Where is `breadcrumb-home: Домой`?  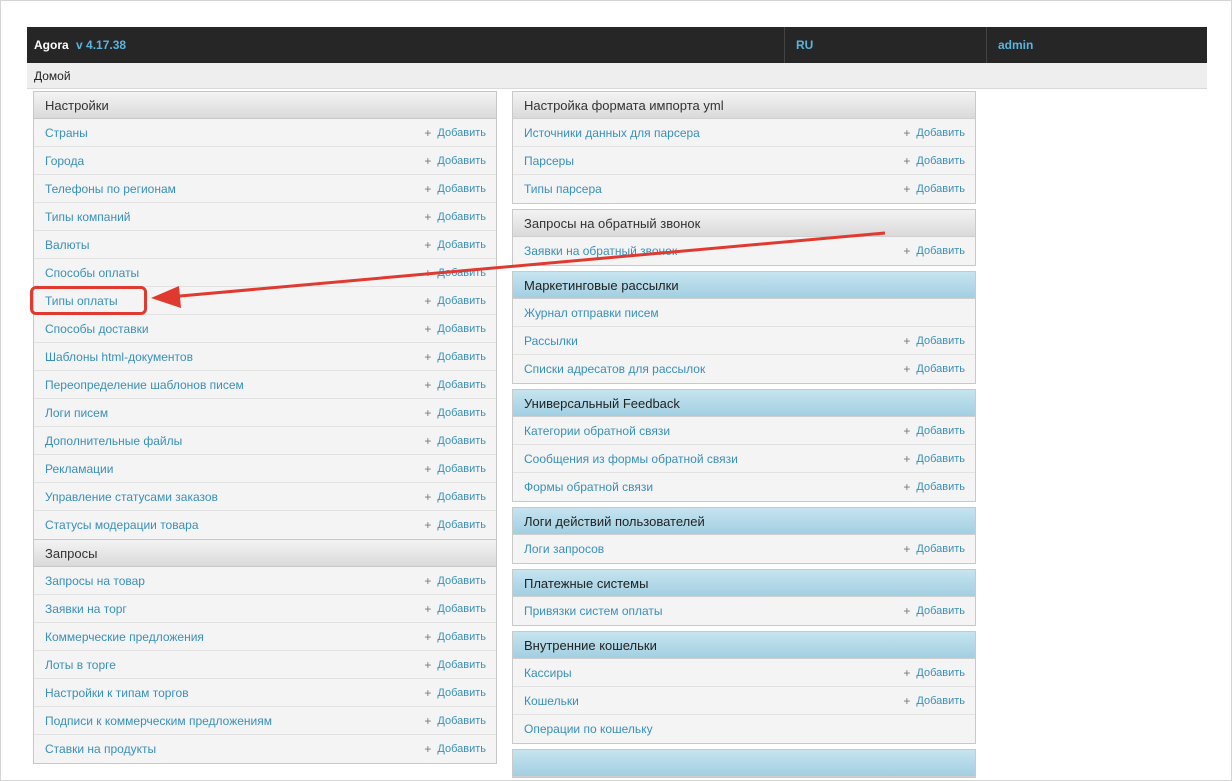
breadcrumb-home: Домой is located at coordinates (52, 76).